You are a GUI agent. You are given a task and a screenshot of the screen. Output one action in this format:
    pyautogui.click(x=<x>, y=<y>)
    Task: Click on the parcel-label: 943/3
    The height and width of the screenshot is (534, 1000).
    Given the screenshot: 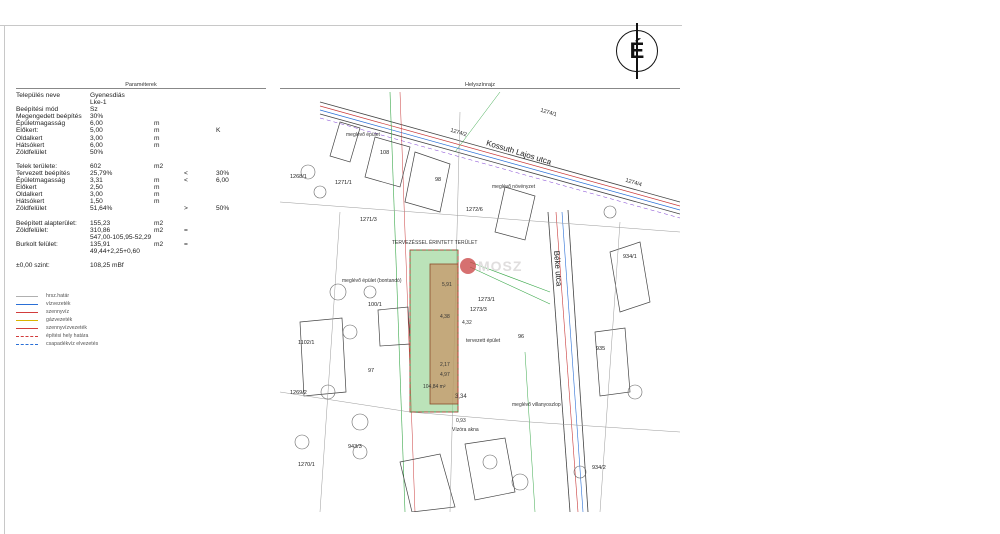 What is the action you would take?
    pyautogui.click(x=355, y=447)
    